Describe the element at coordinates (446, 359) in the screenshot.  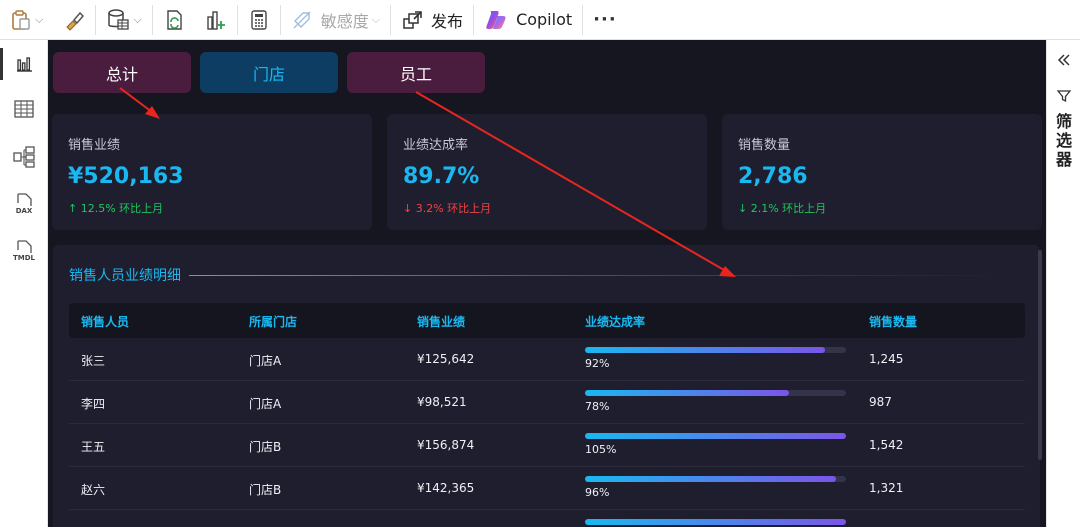
I see `cell-sales: ¥125,642` at that location.